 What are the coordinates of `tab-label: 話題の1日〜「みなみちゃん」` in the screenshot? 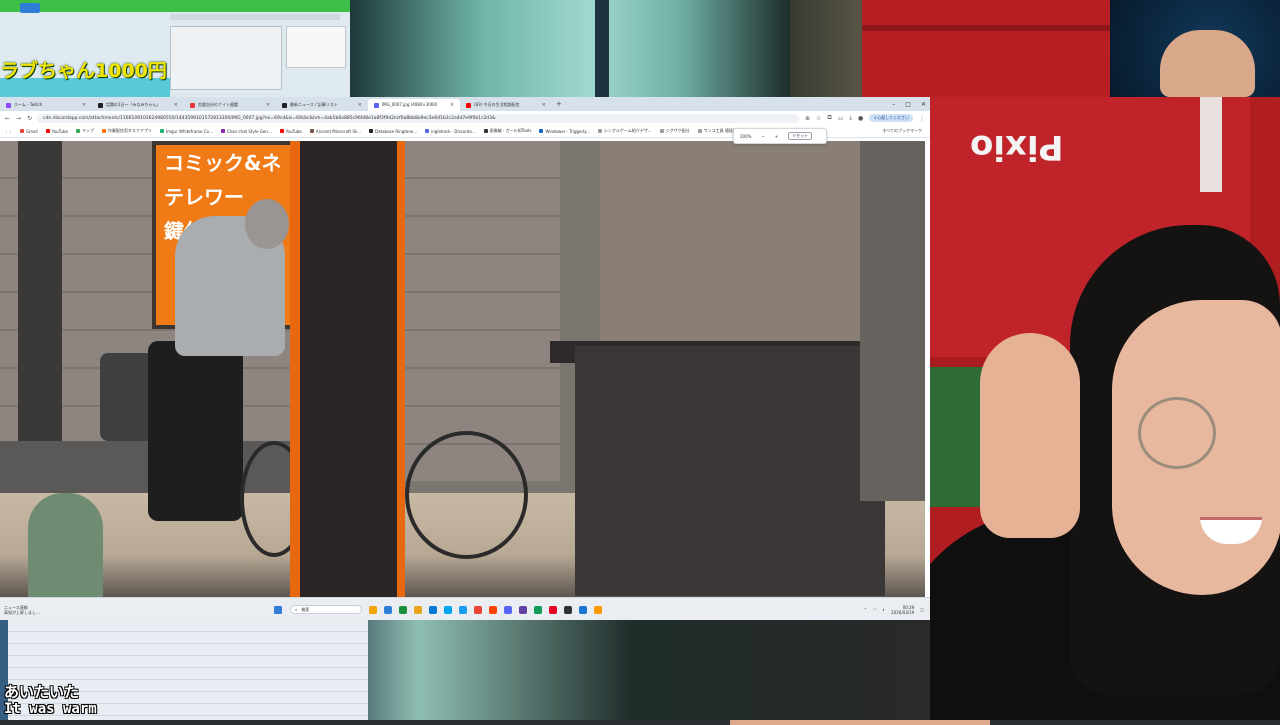 It's located at (133, 104).